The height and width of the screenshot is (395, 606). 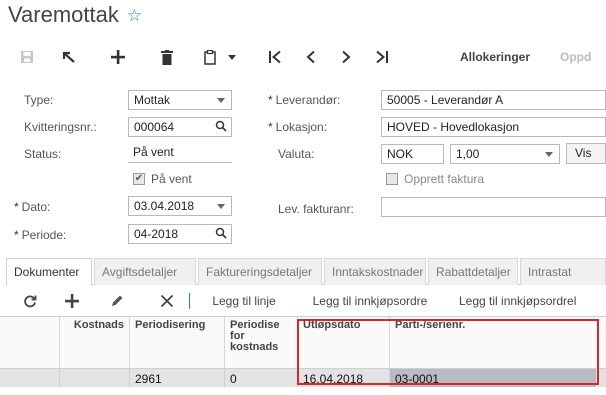 I want to click on grid-header-kostnads: Kostnads, so click(x=95, y=342).